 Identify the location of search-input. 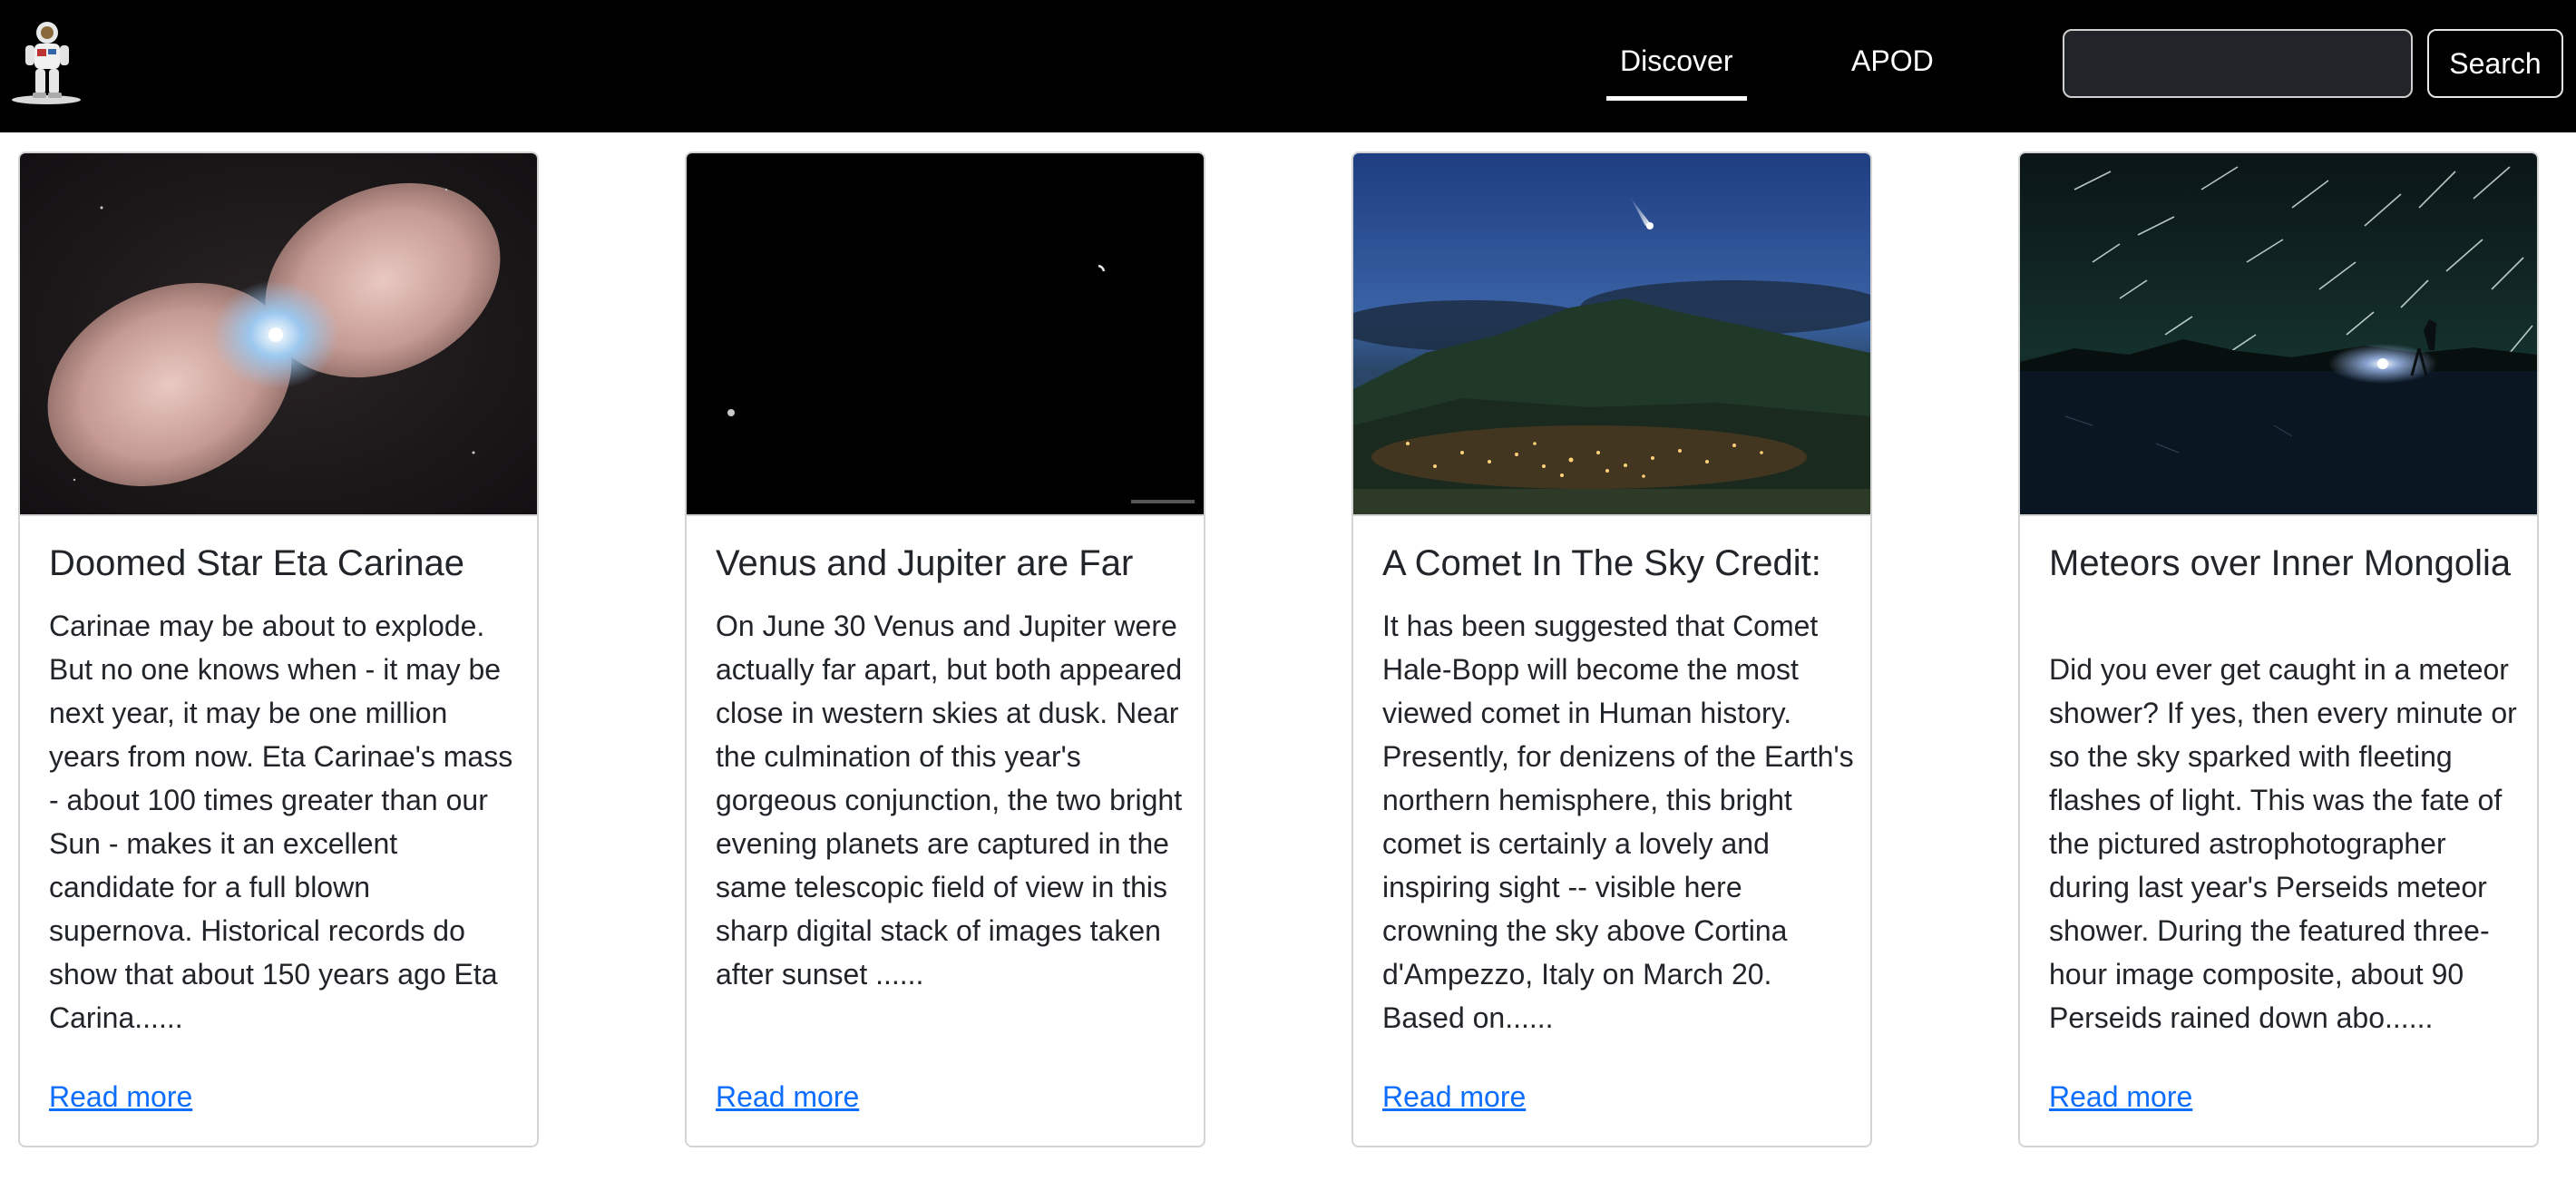
(2238, 64).